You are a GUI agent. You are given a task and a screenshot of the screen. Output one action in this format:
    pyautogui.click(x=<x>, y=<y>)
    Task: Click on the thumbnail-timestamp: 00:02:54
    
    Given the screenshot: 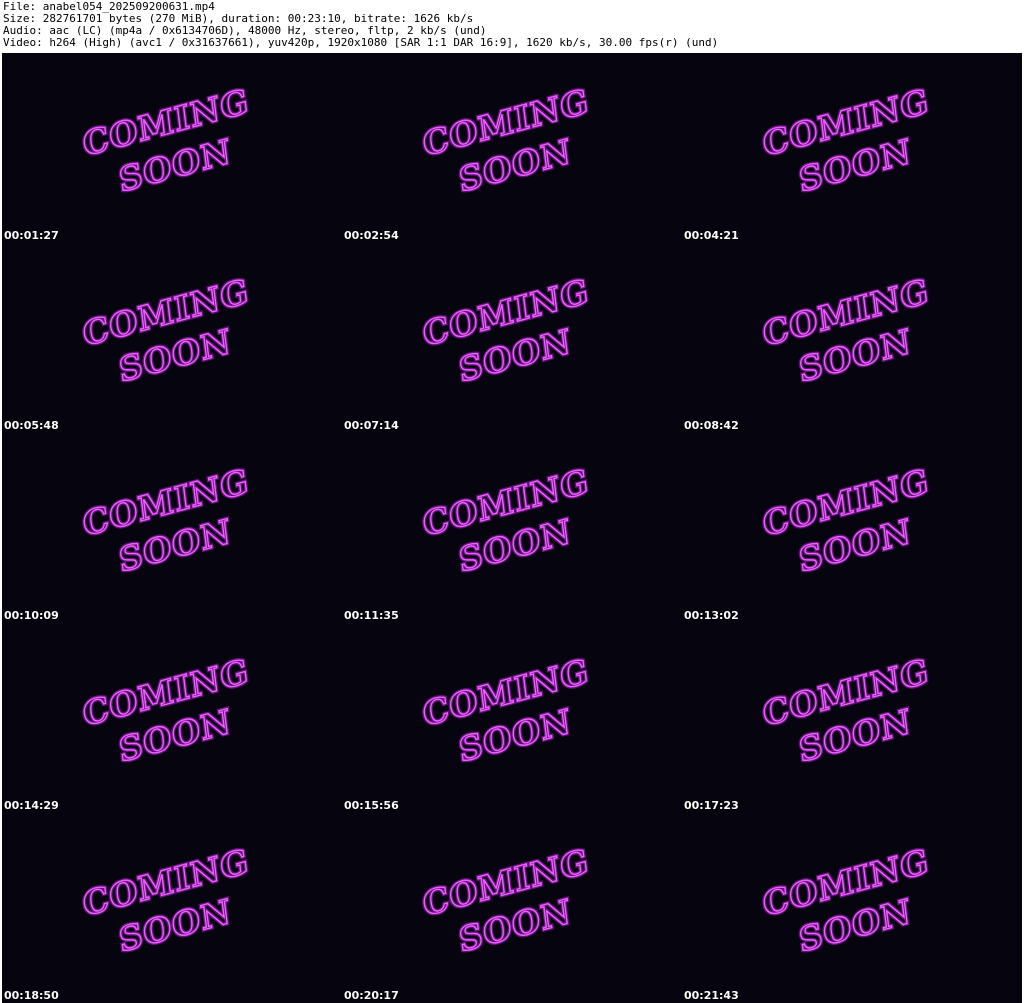 What is the action you would take?
    pyautogui.click(x=371, y=235)
    